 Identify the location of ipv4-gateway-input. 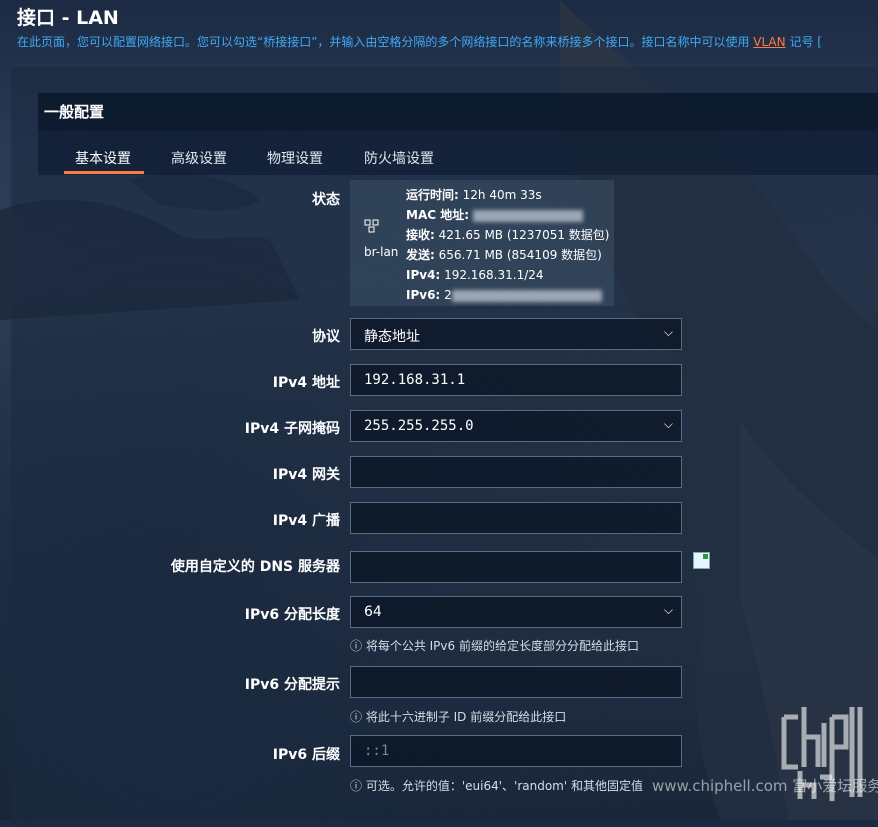
(516, 472).